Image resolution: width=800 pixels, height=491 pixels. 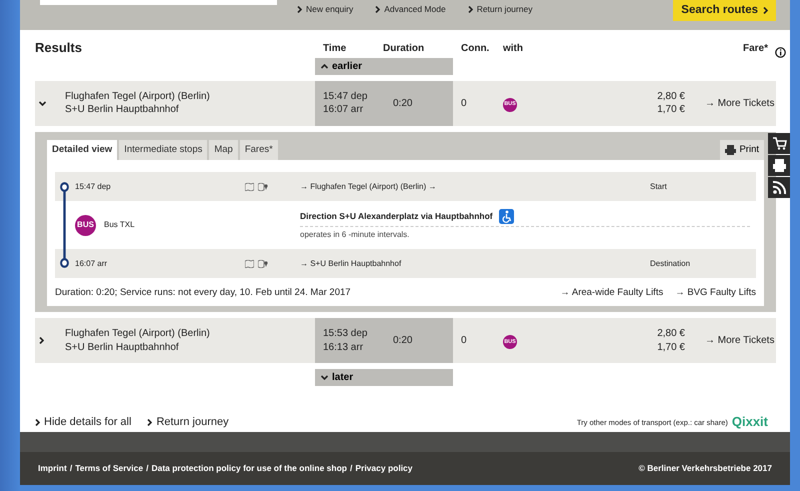 I want to click on tab: Detailed view, so click(x=82, y=150).